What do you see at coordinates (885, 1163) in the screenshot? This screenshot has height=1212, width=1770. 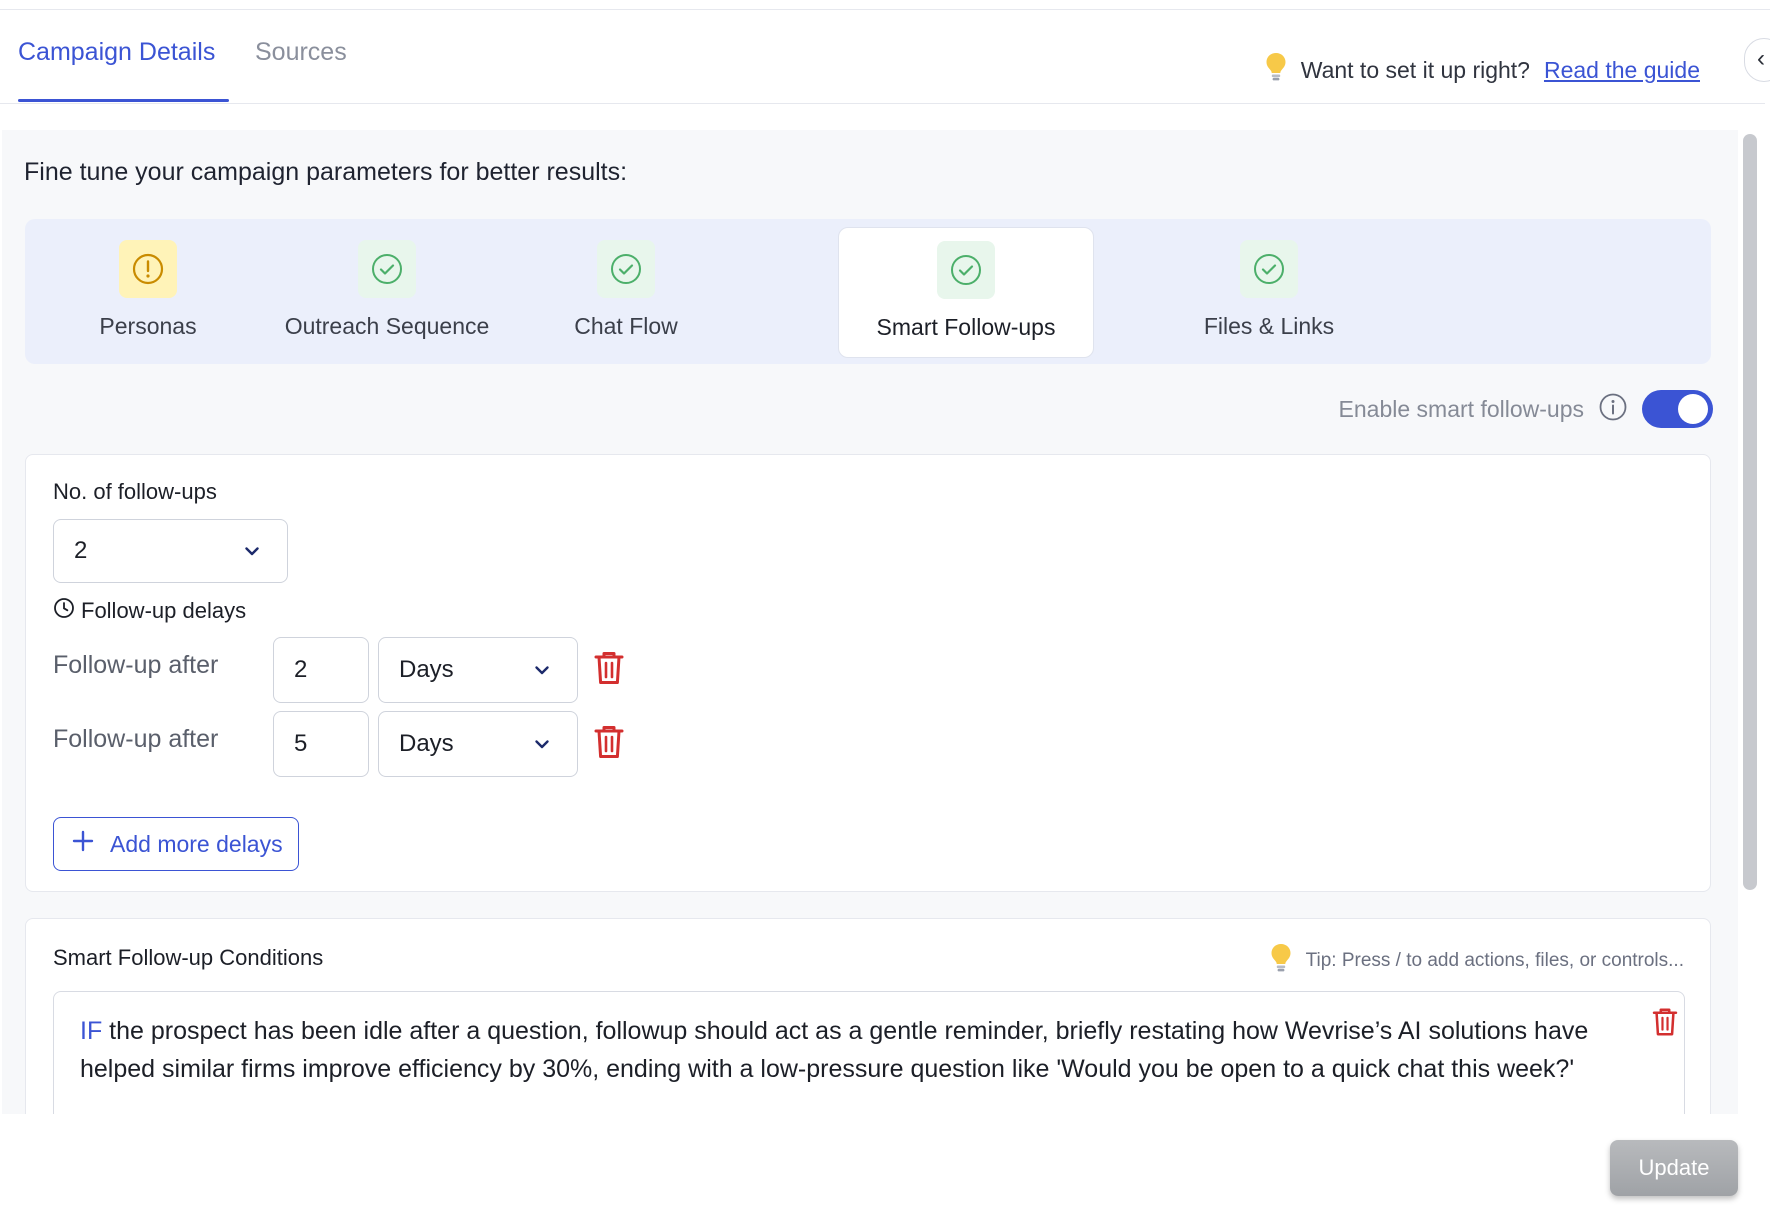 I see `footer-bar` at bounding box center [885, 1163].